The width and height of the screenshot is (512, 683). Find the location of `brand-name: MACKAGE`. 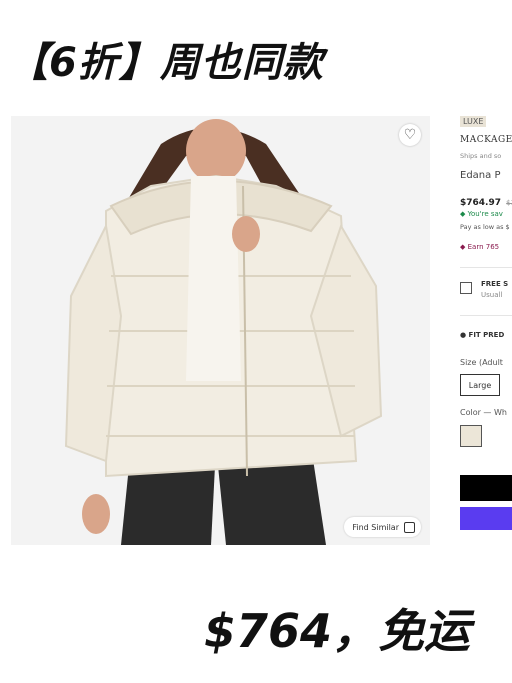

brand-name: MACKAGE is located at coordinates (486, 140).